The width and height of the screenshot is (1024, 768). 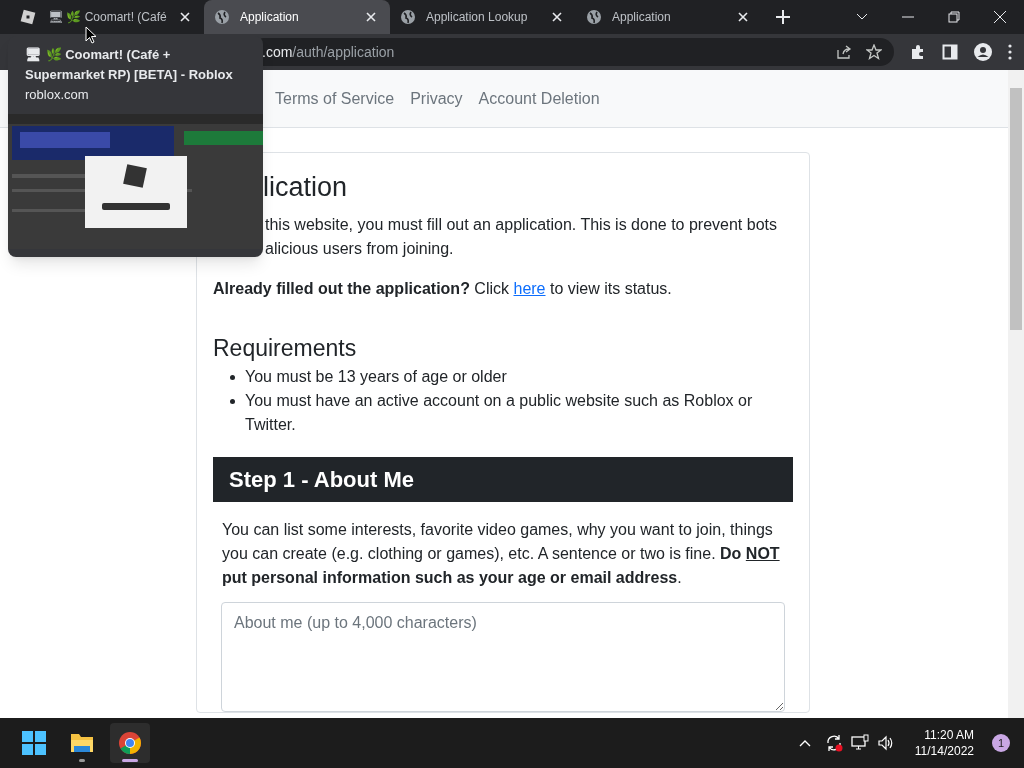 What do you see at coordinates (954, 17) in the screenshot?
I see `restore-icon` at bounding box center [954, 17].